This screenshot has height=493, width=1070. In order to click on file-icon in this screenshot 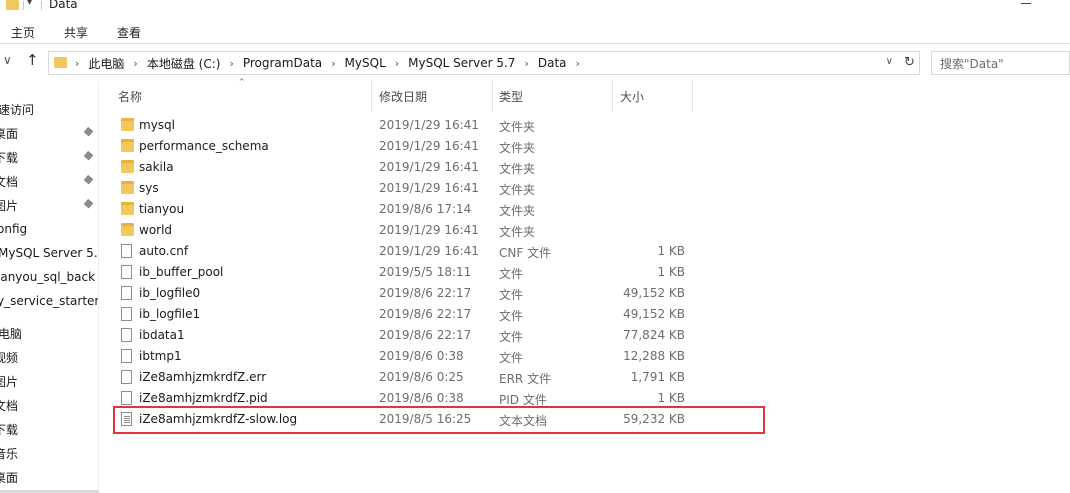, I will do `click(126, 272)`.